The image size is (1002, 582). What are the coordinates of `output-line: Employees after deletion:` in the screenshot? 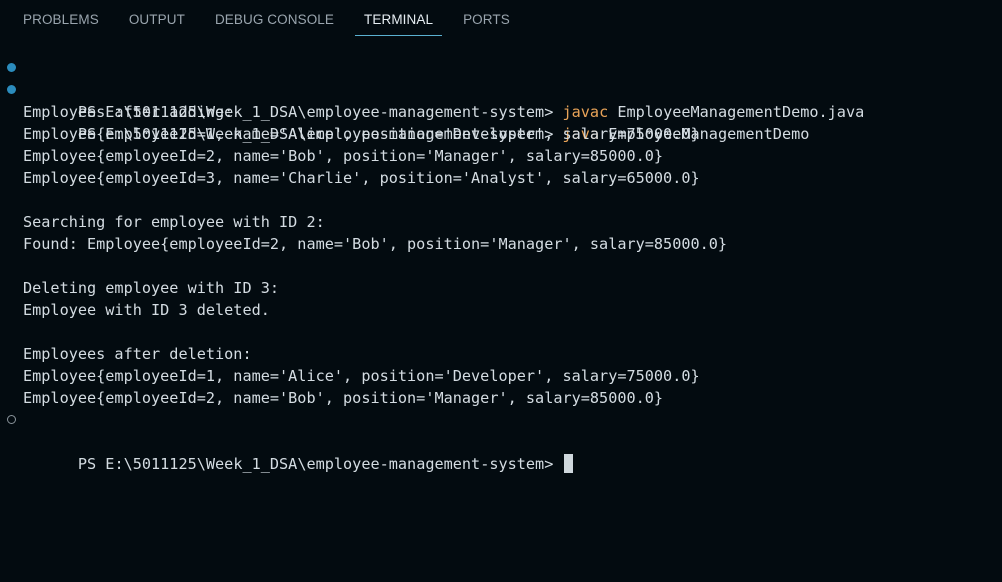 It's located at (137, 354).